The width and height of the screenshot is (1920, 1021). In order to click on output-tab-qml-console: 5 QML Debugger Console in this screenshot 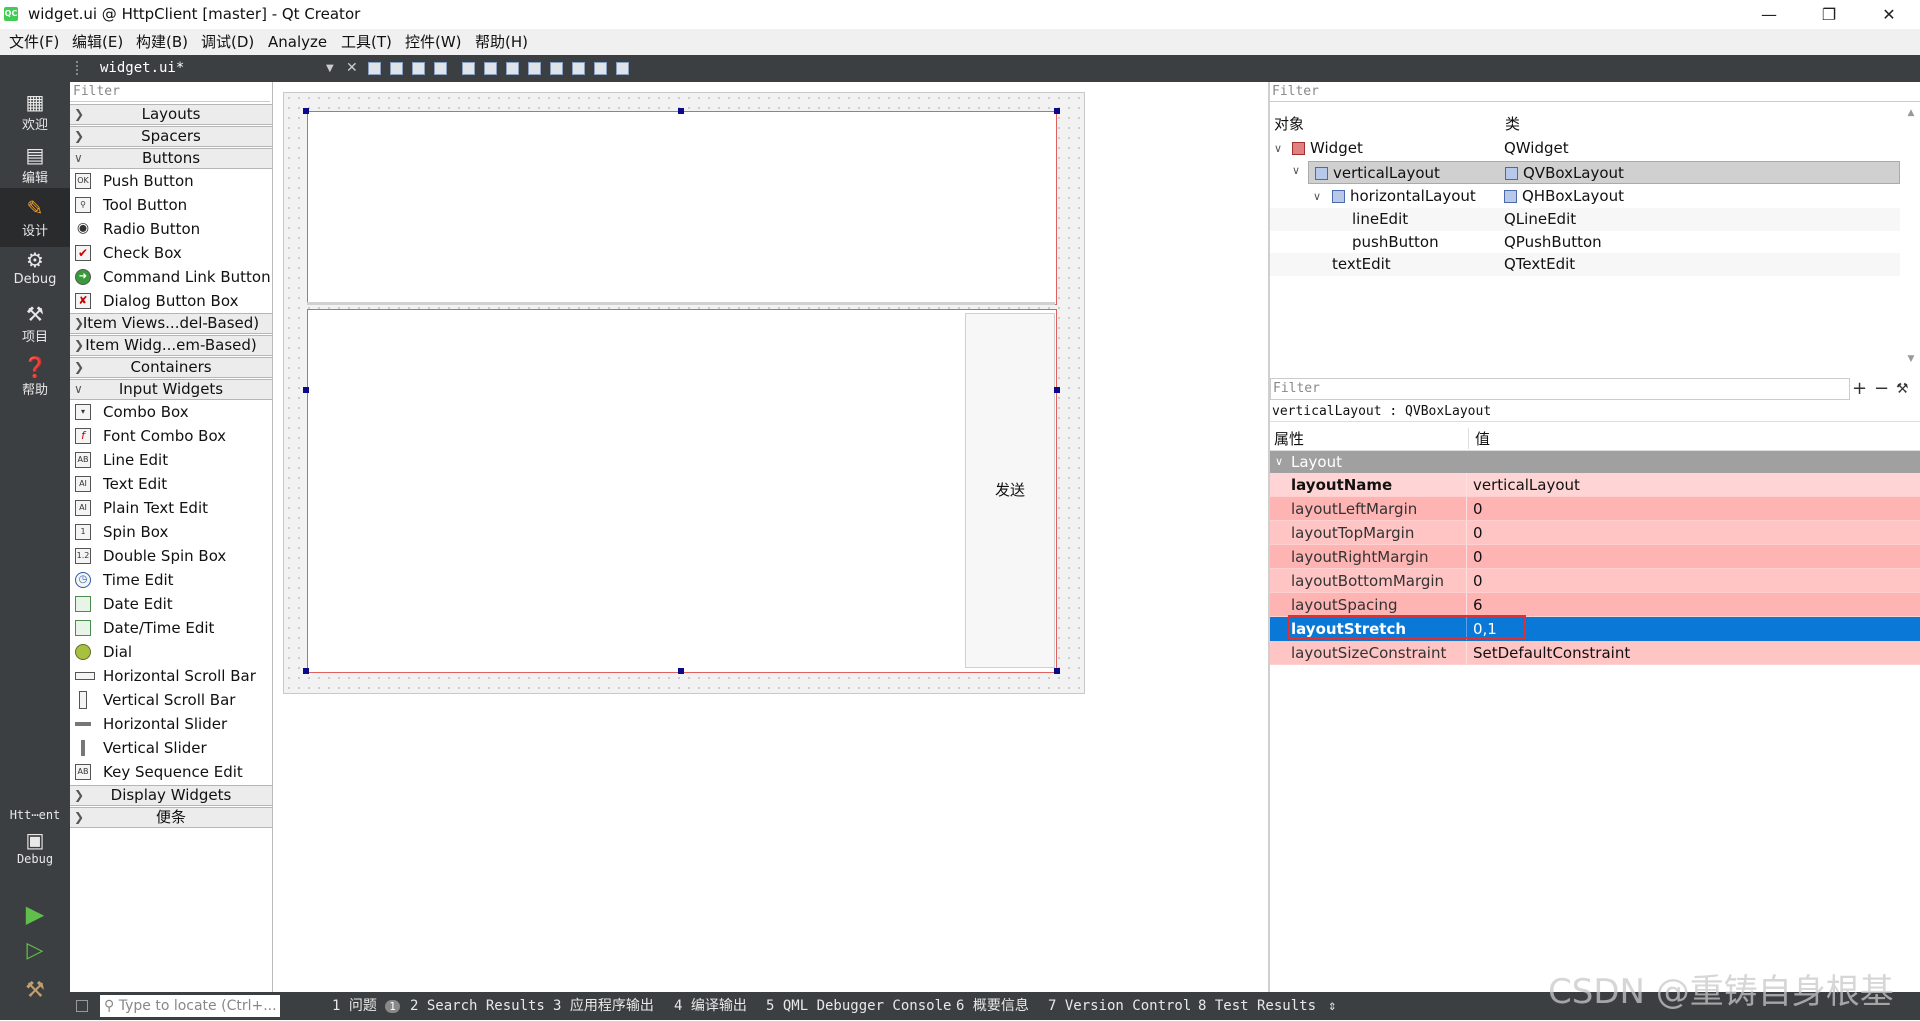, I will do `click(858, 1006)`.